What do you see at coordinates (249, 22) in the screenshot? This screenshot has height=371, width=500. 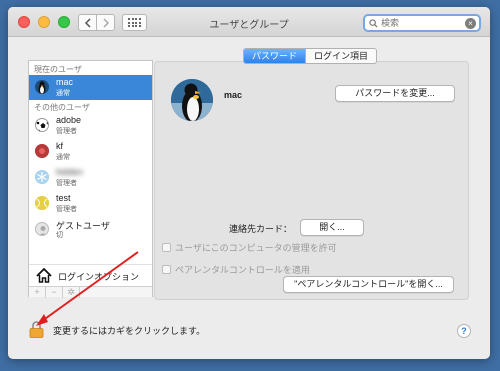 I see `title-bar: ユーザとグループ ×` at bounding box center [249, 22].